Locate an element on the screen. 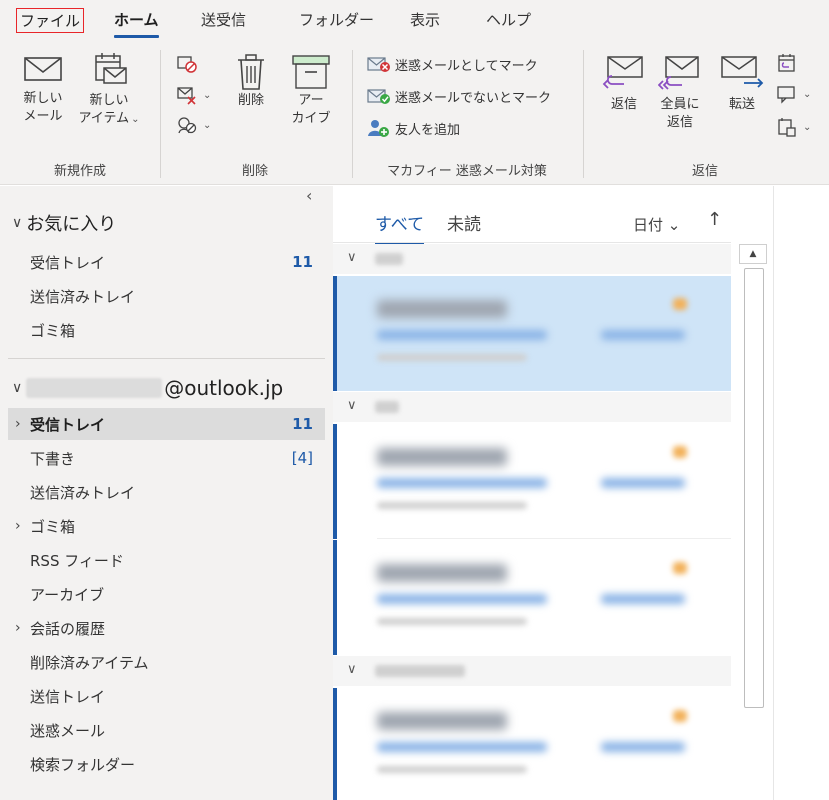  folder-name: 送信済みトレイ is located at coordinates (83, 492).